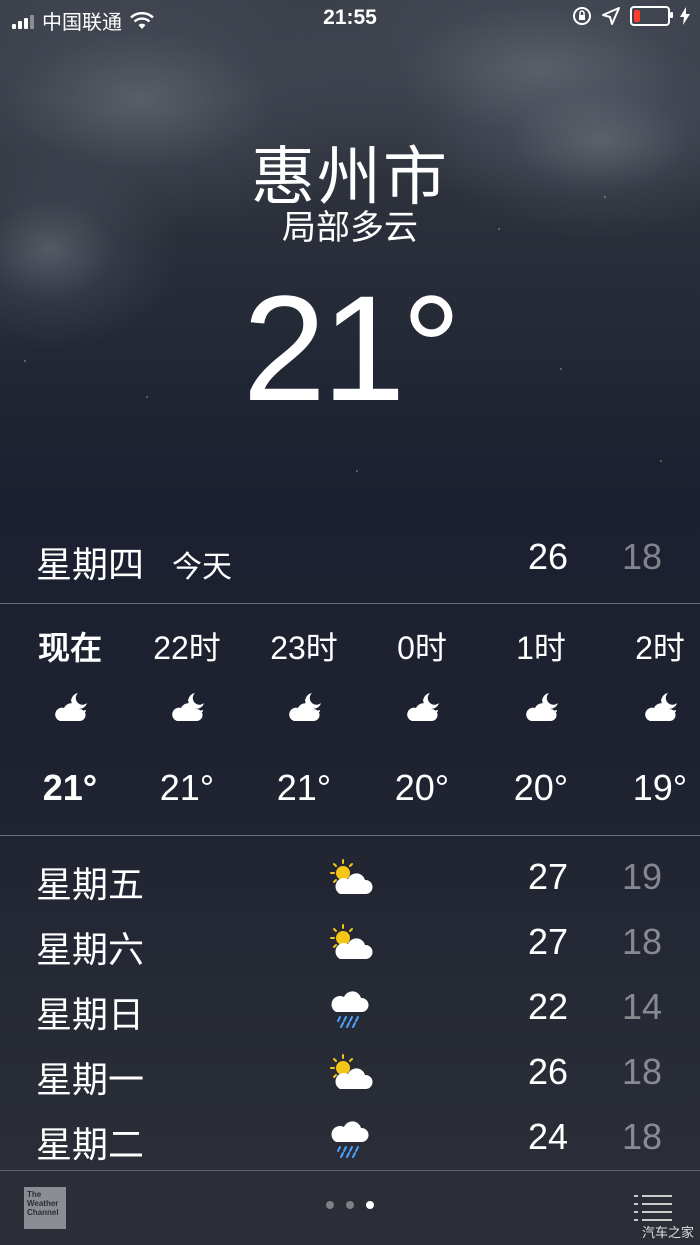 This screenshot has height=1245, width=700. I want to click on weather-condition: 局部多云, so click(350, 228).